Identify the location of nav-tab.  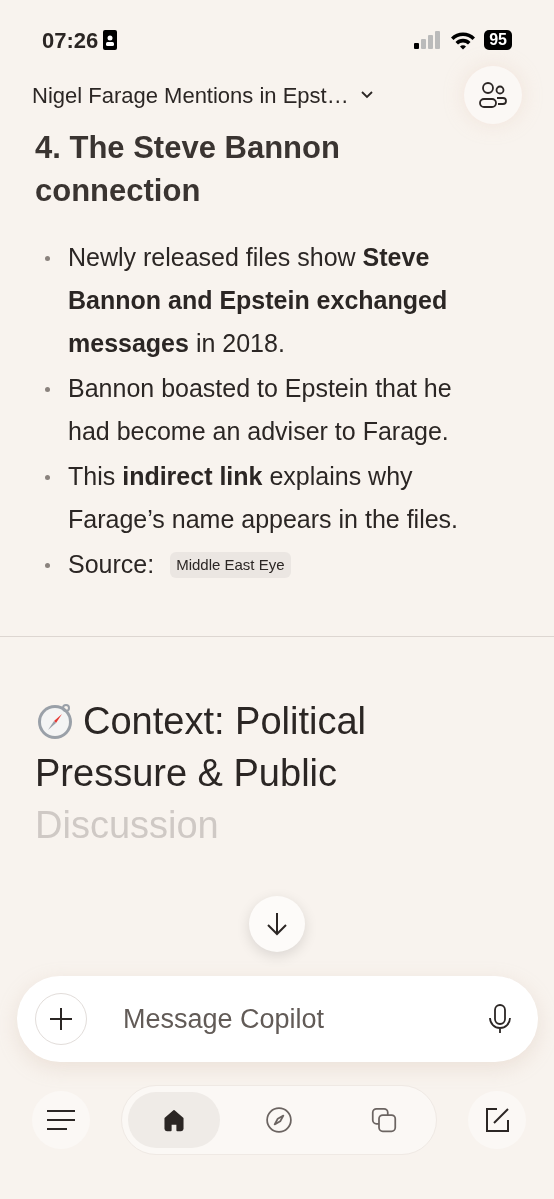
(174, 1120).